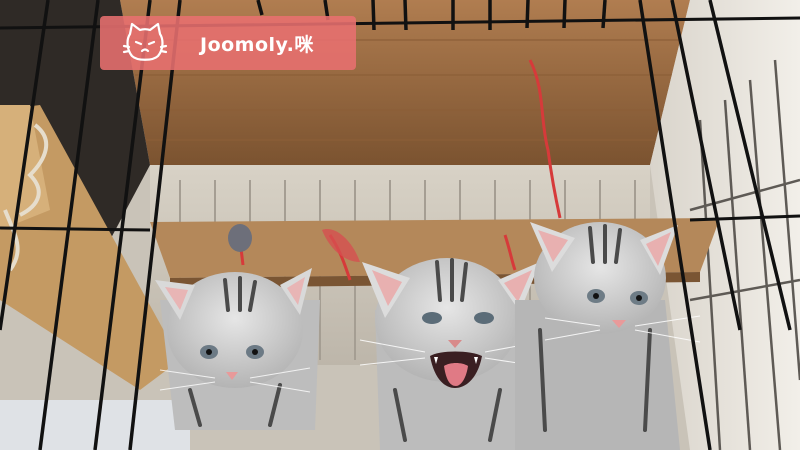  Describe the element at coordinates (145, 41) in the screenshot. I see `cat-face-icon` at that location.